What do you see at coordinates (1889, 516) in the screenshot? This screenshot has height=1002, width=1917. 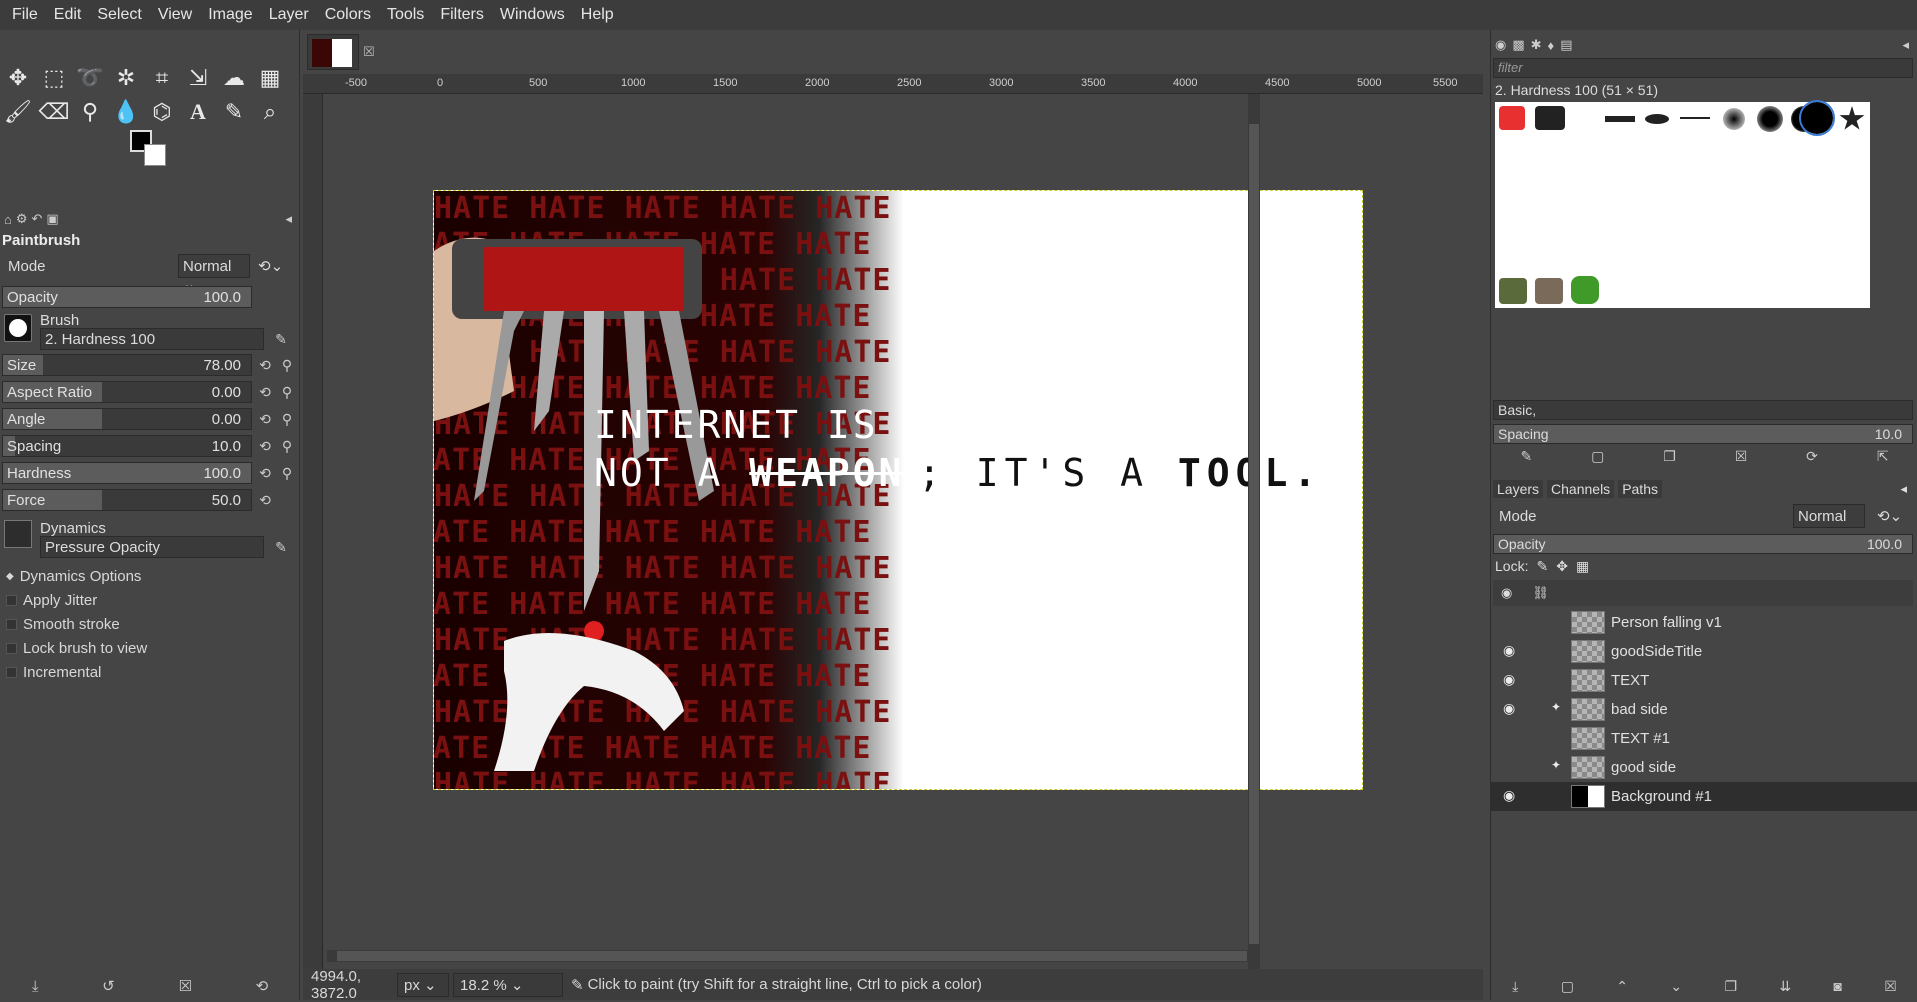 I see `layer-mode-reset-icon: ⟲⌄` at bounding box center [1889, 516].